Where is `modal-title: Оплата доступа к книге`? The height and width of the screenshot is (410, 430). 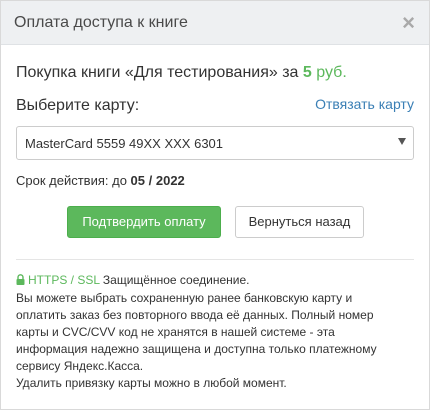 modal-title: Оплата доступа к книге is located at coordinates (101, 22).